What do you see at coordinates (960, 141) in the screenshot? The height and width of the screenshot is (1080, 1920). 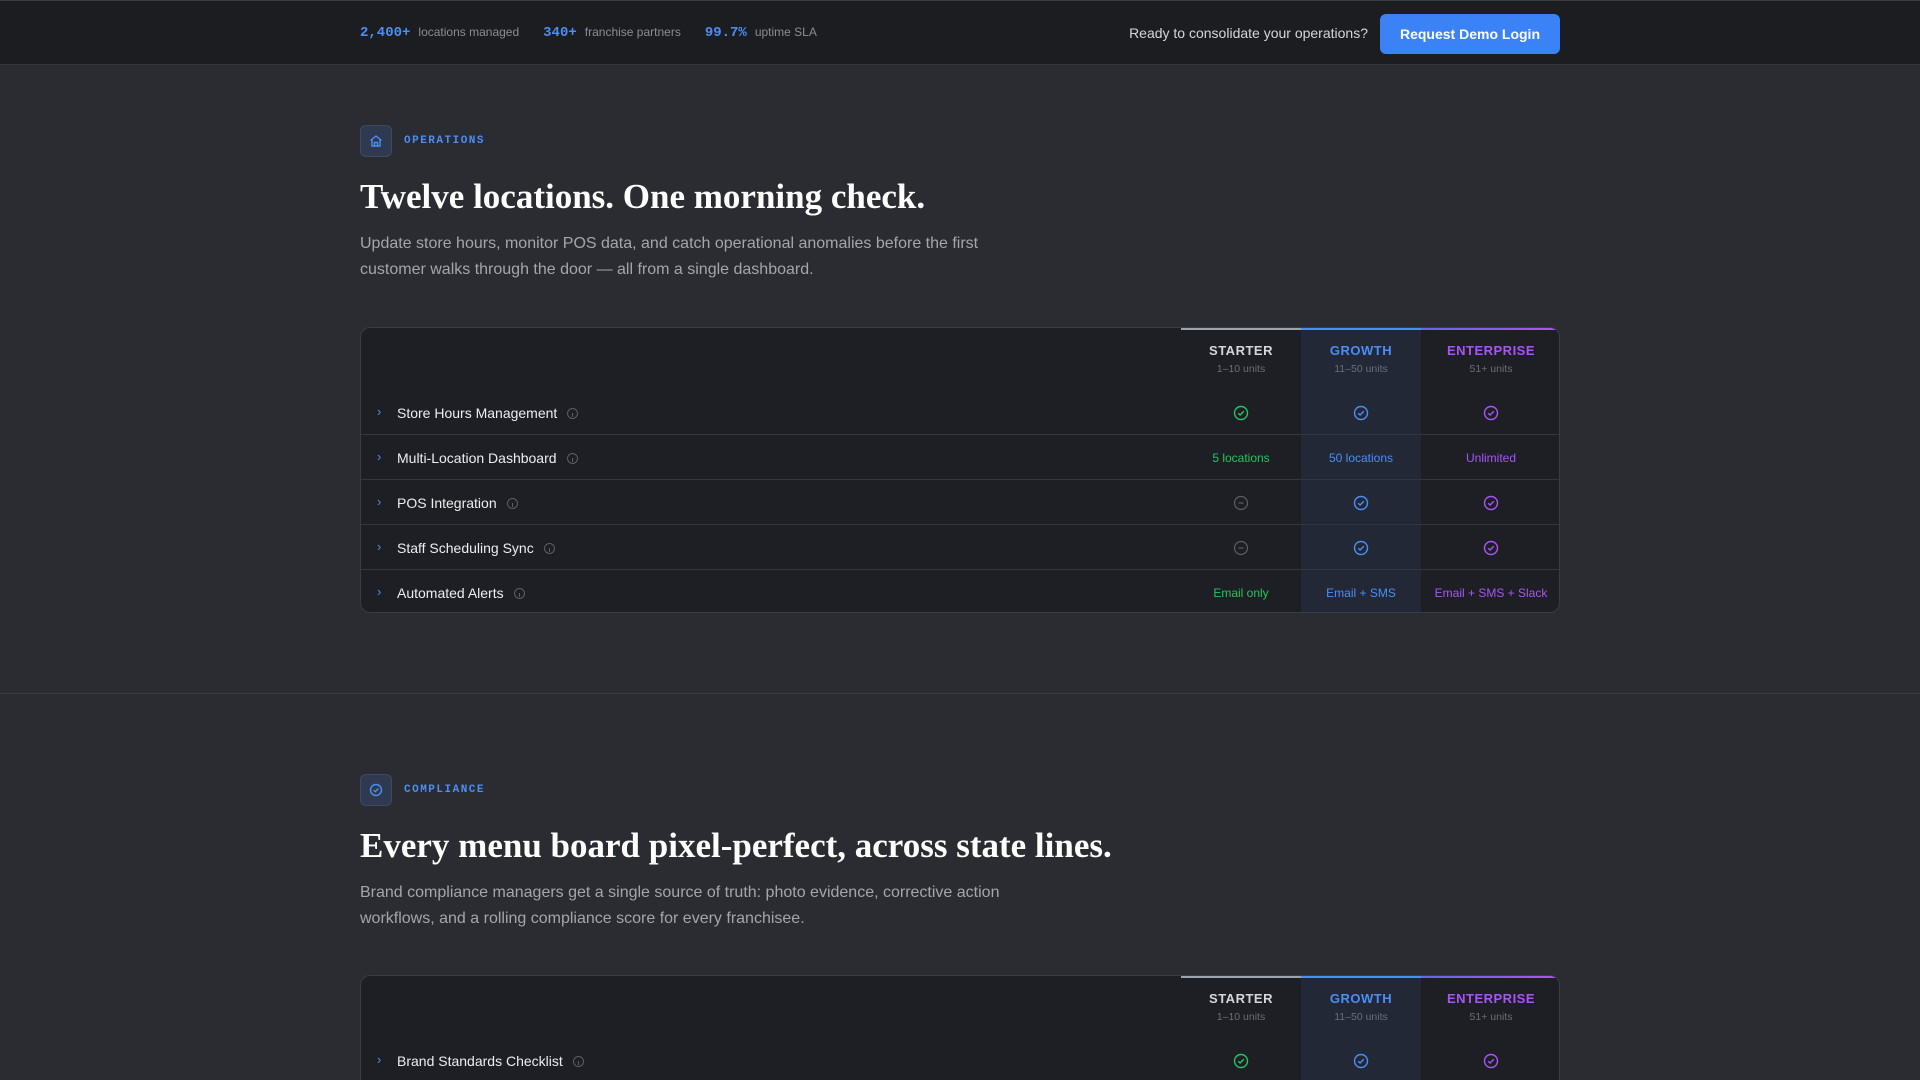 I see `section-tag: OPERATIONS` at bounding box center [960, 141].